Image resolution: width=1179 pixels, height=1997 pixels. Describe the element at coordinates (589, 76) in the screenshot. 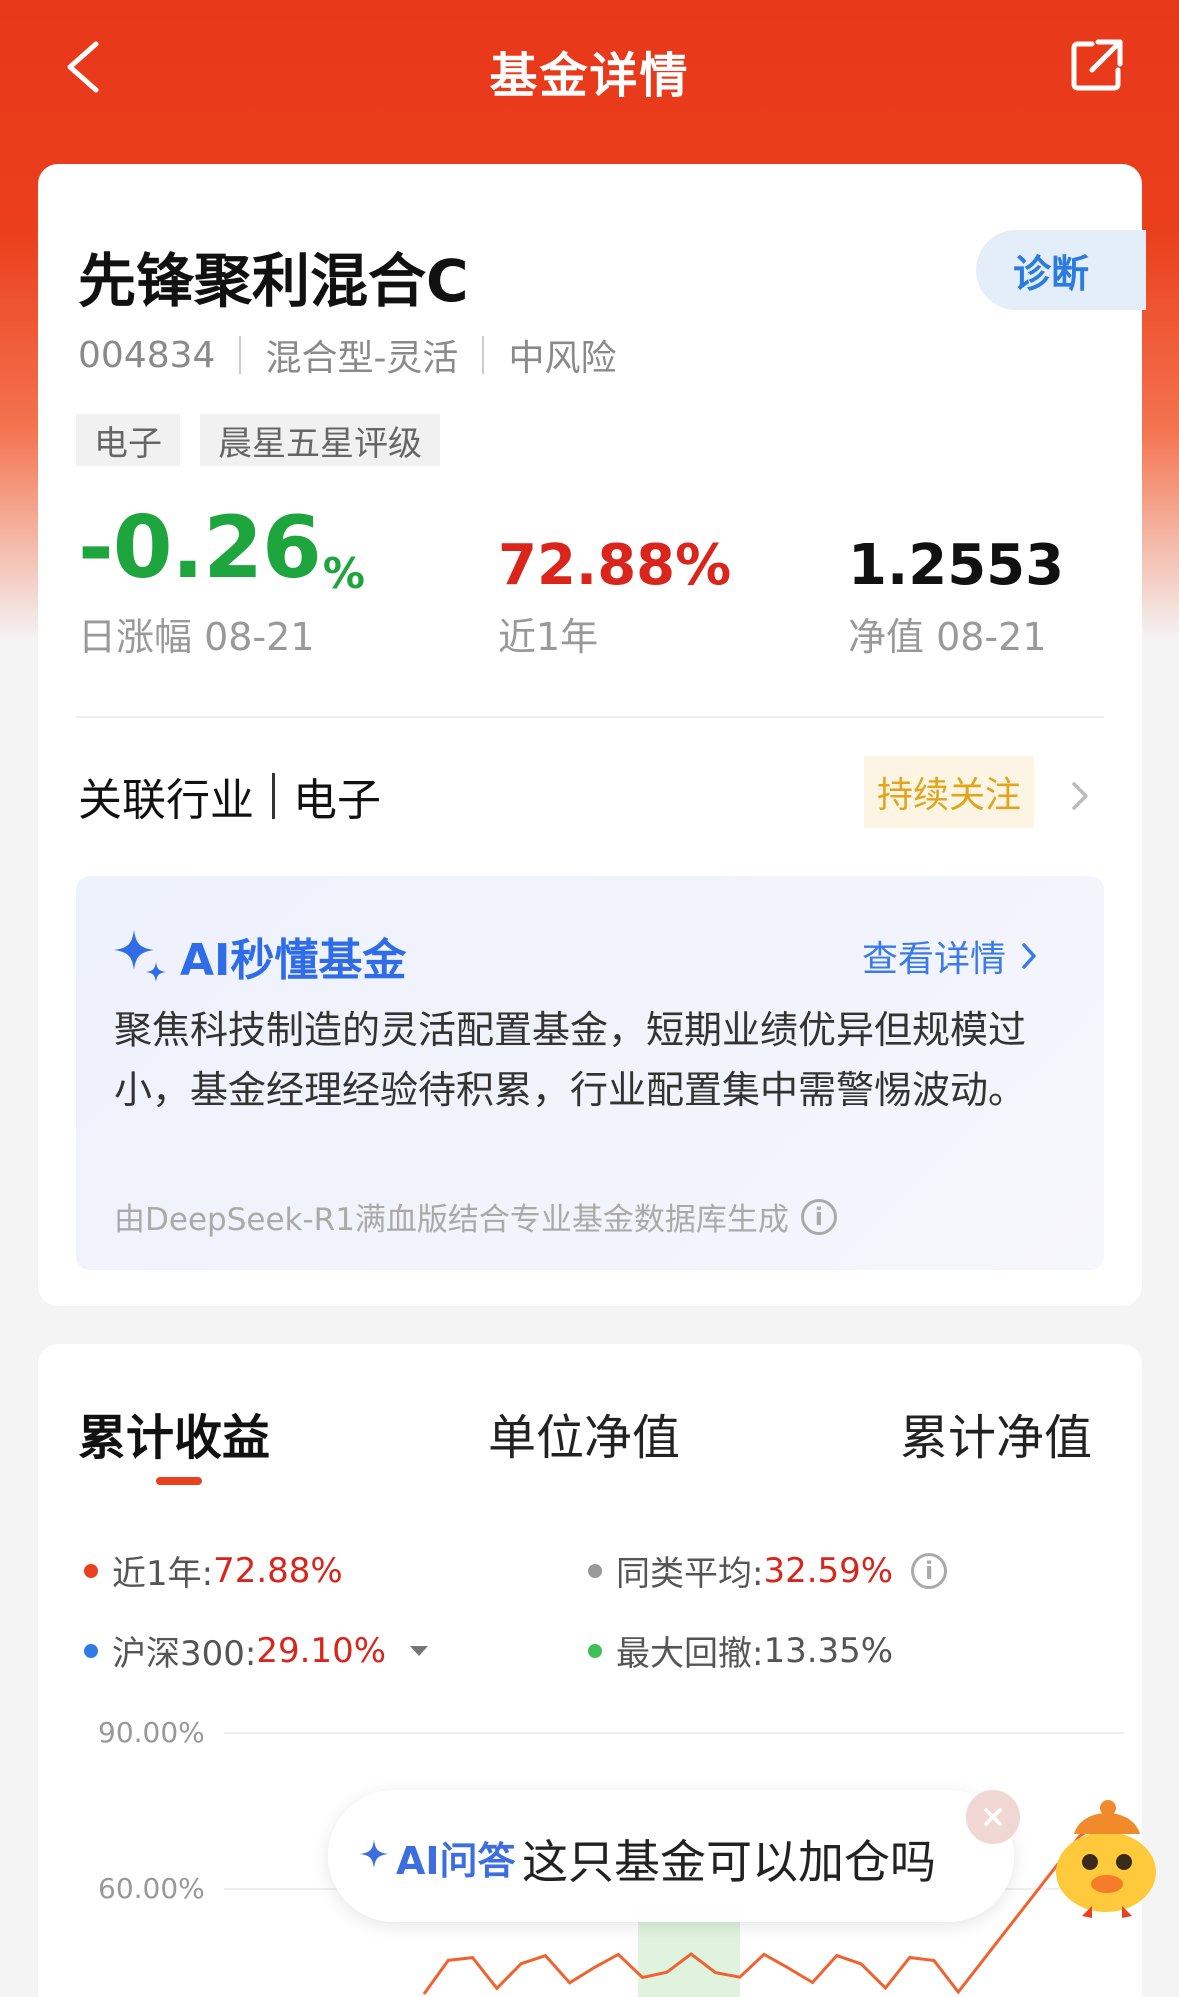

I see `page-title: 基金详情` at that location.